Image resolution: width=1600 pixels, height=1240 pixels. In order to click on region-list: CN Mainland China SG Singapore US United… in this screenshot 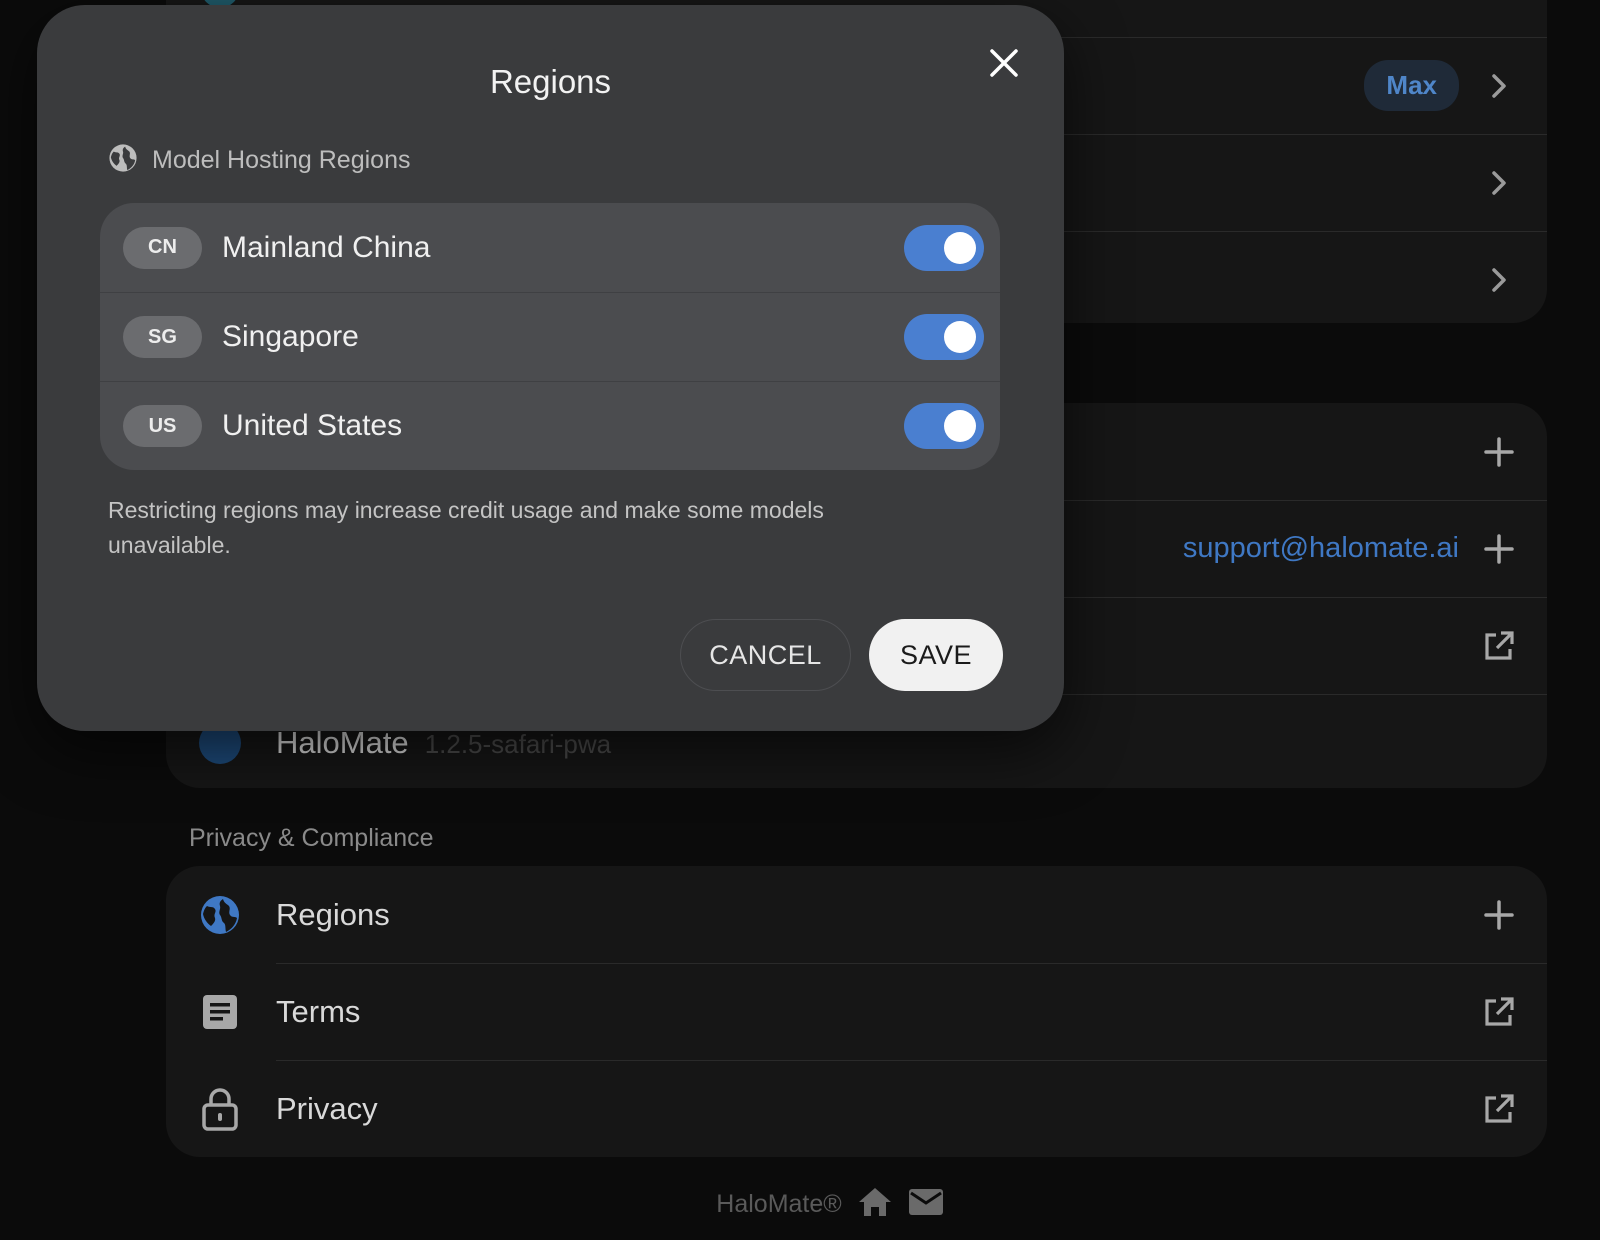, I will do `click(550, 336)`.